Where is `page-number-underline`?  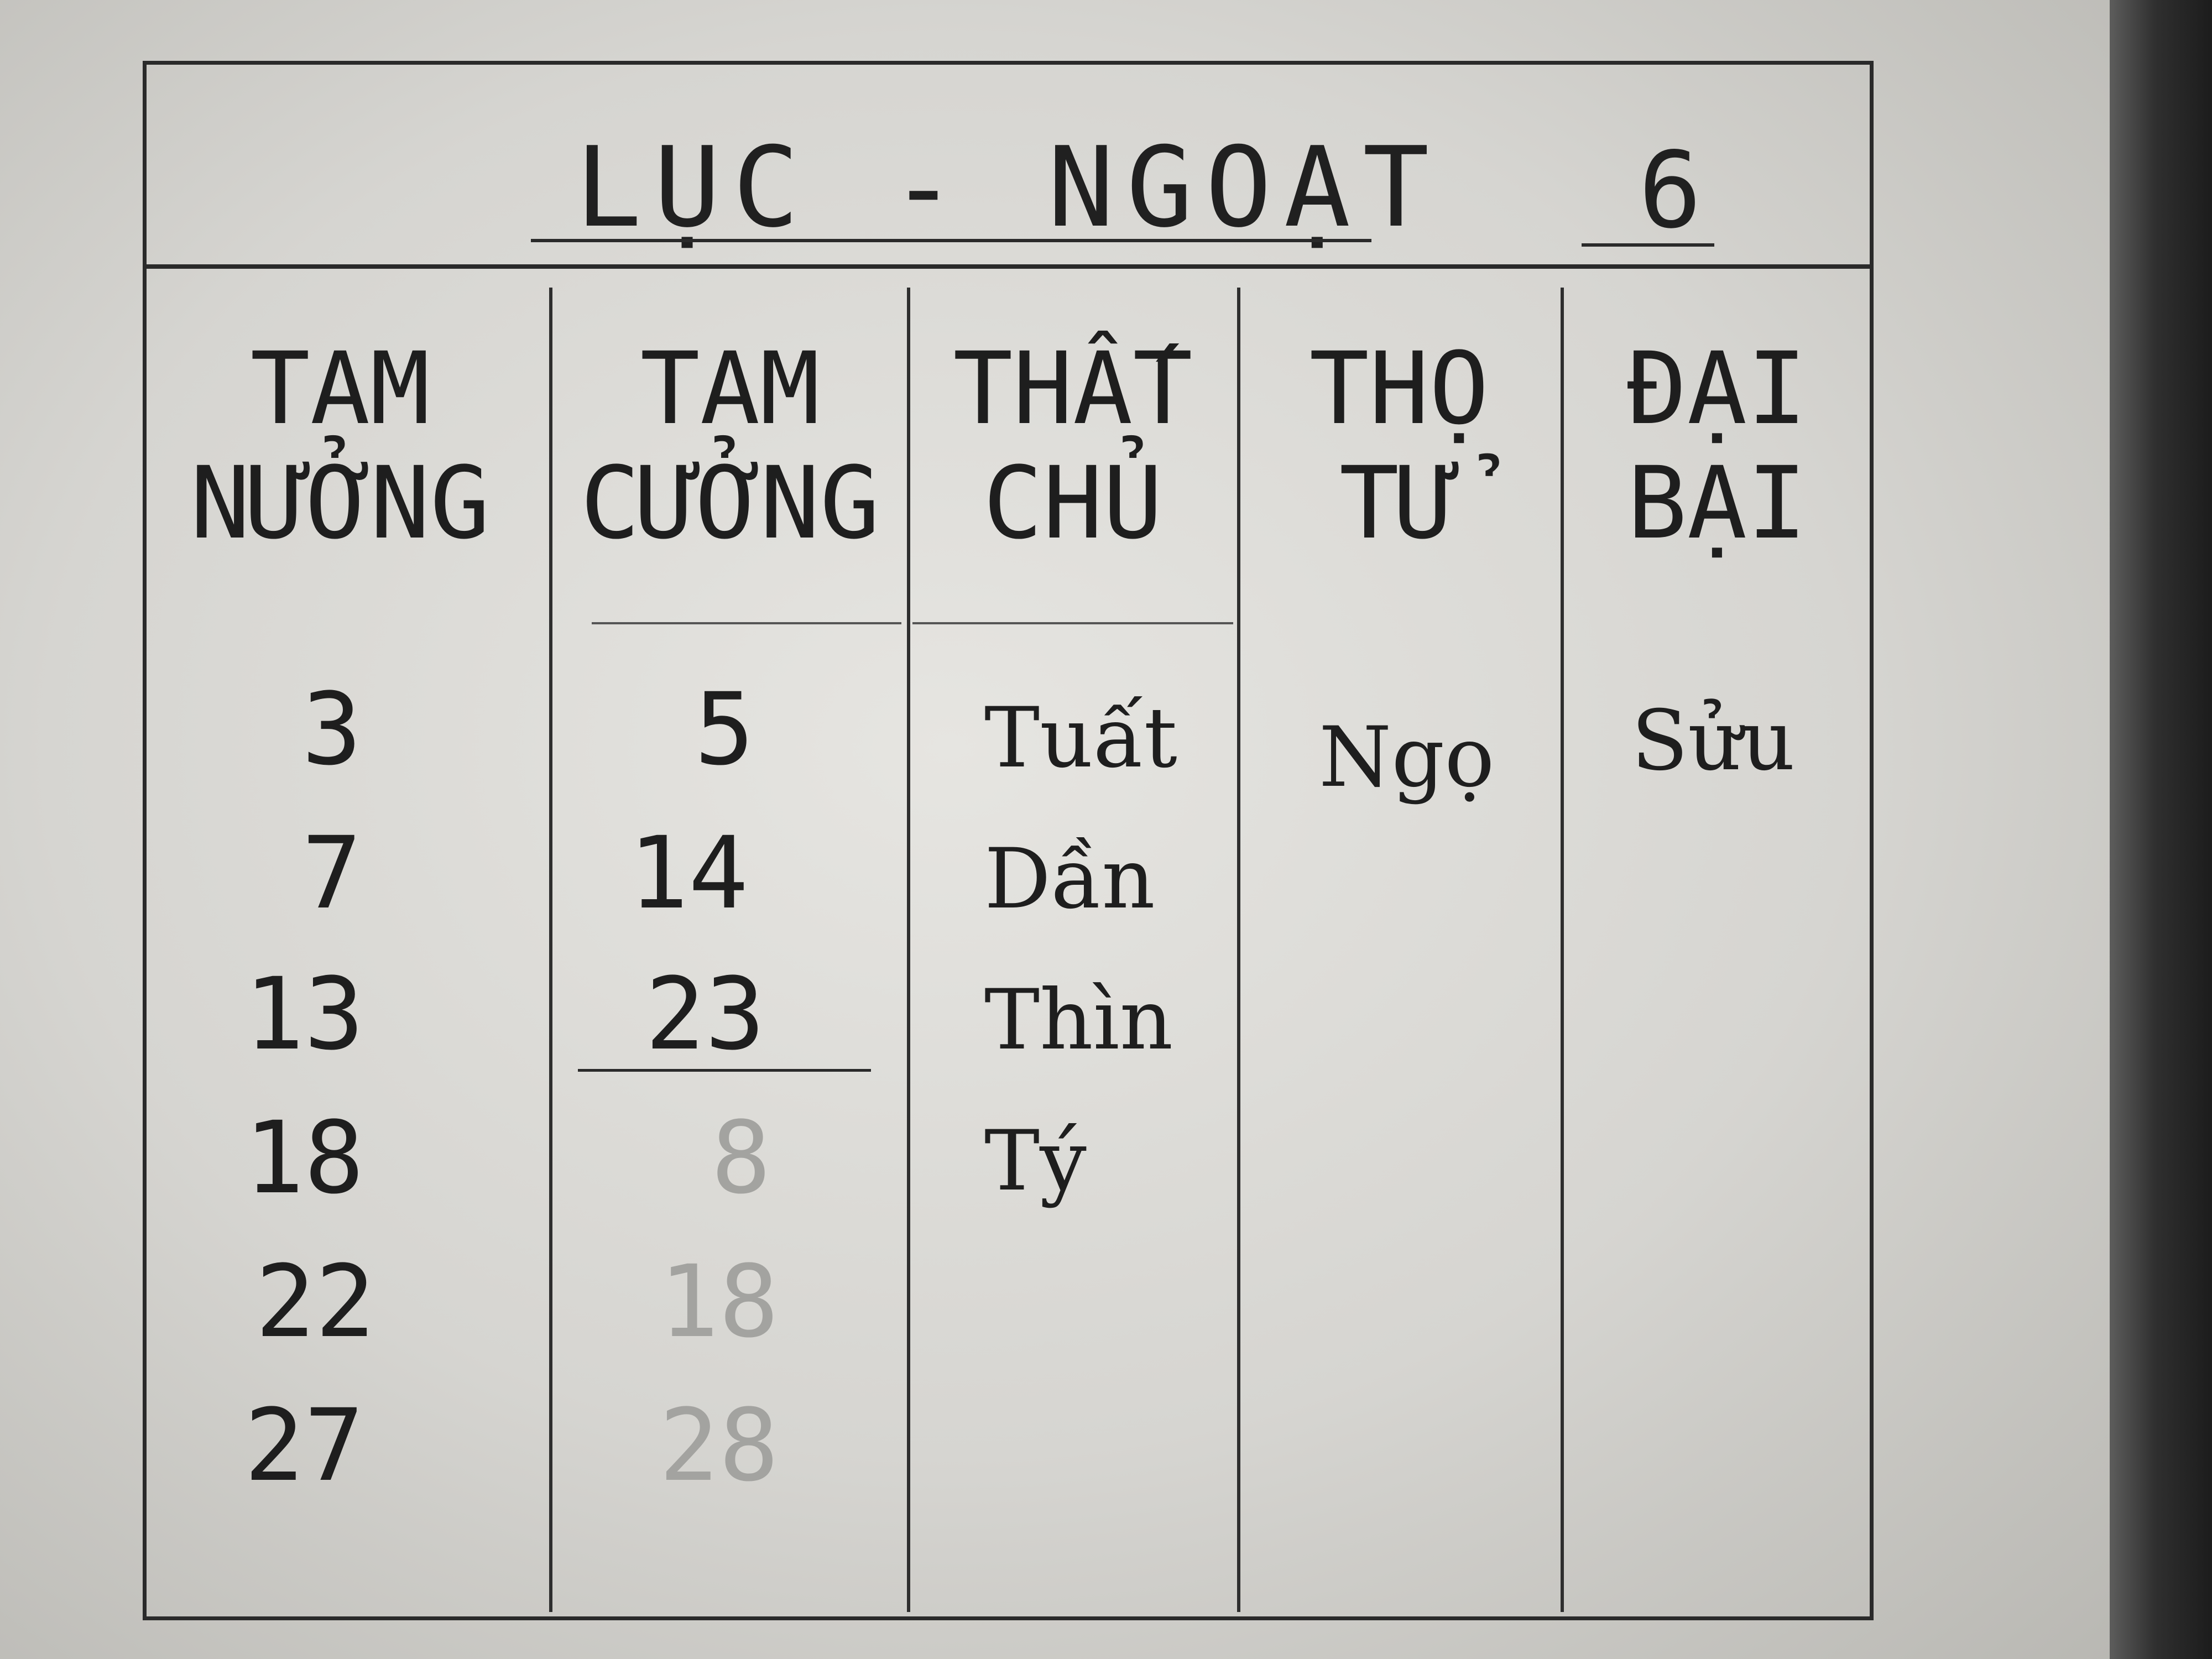
page-number-underline is located at coordinates (1648, 245).